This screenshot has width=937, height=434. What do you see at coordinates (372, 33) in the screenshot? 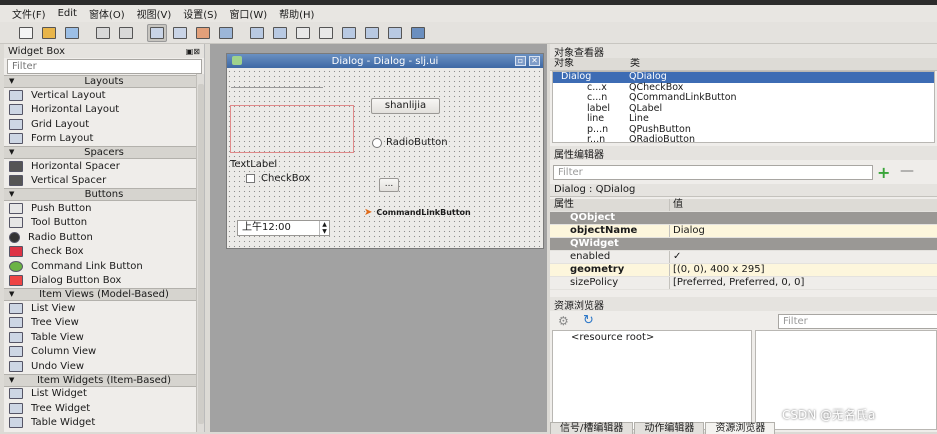
I see `lay-out-grid-icon` at bounding box center [372, 33].